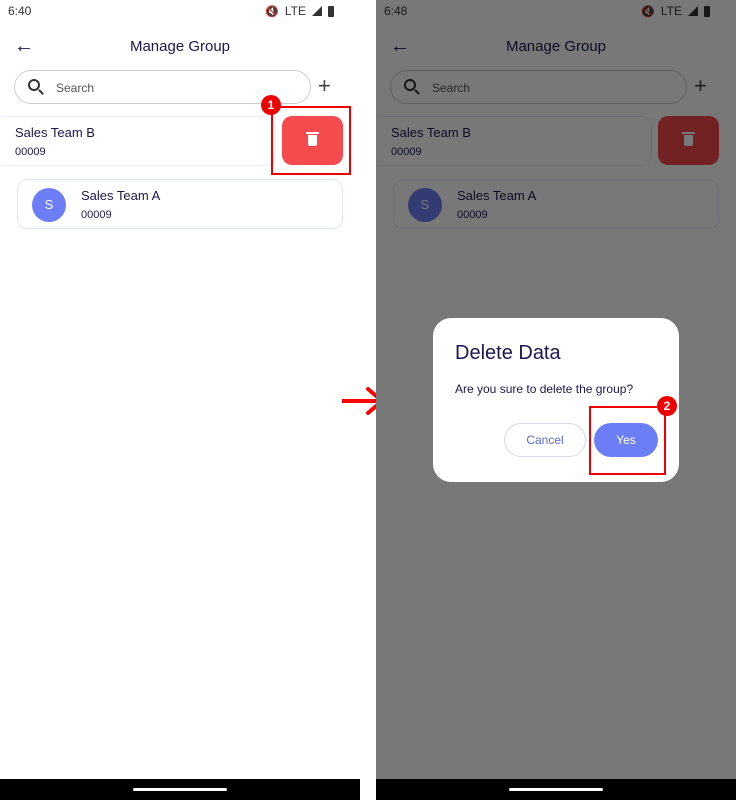  I want to click on step-badge: 2, so click(667, 406).